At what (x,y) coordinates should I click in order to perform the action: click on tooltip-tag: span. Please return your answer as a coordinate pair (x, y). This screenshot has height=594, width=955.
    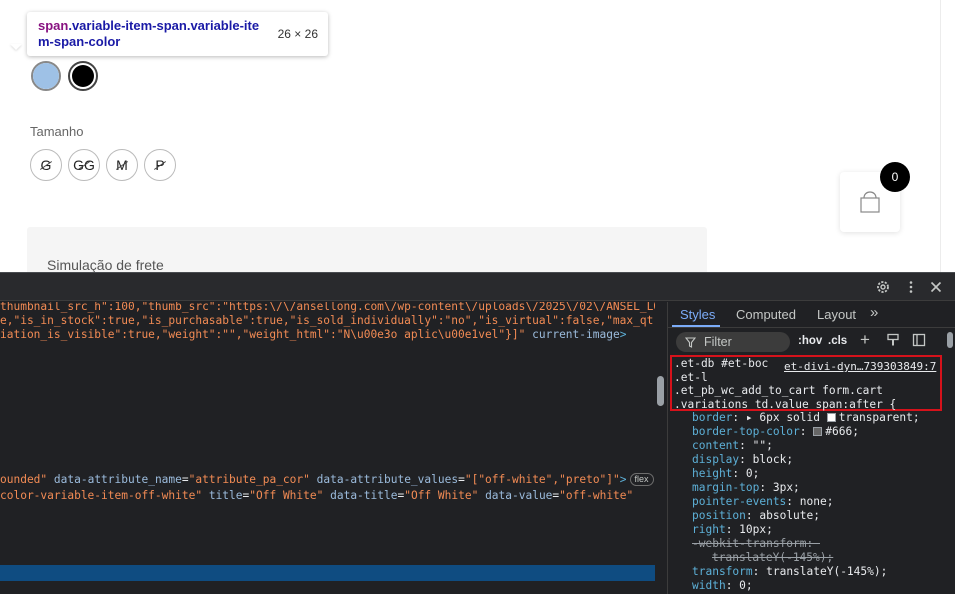
    Looking at the image, I should click on (53, 25).